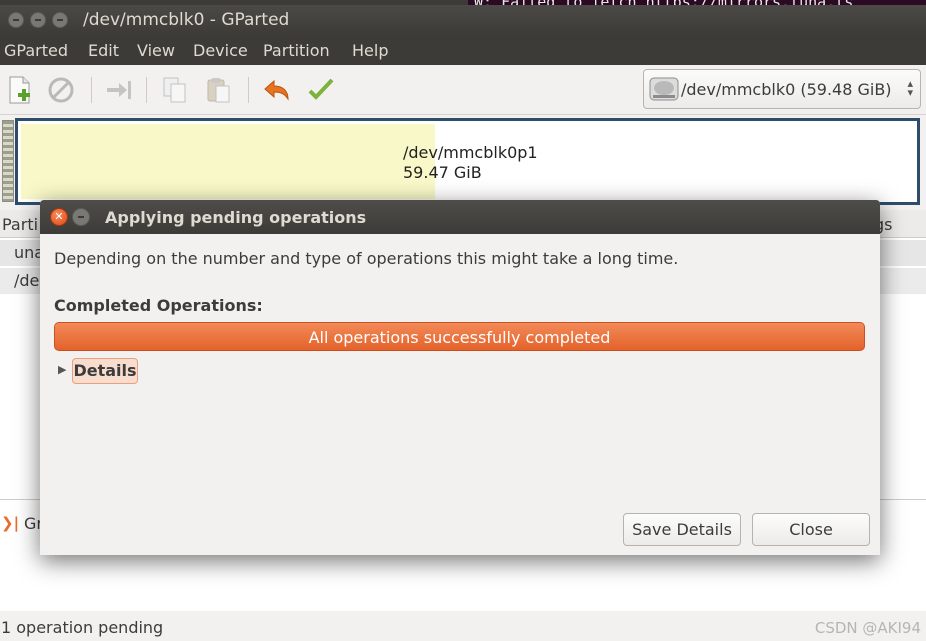 The height and width of the screenshot is (641, 926). Describe the element at coordinates (470, 152) in the screenshot. I see `partition-name: /dev/mmcblk0p1` at that location.